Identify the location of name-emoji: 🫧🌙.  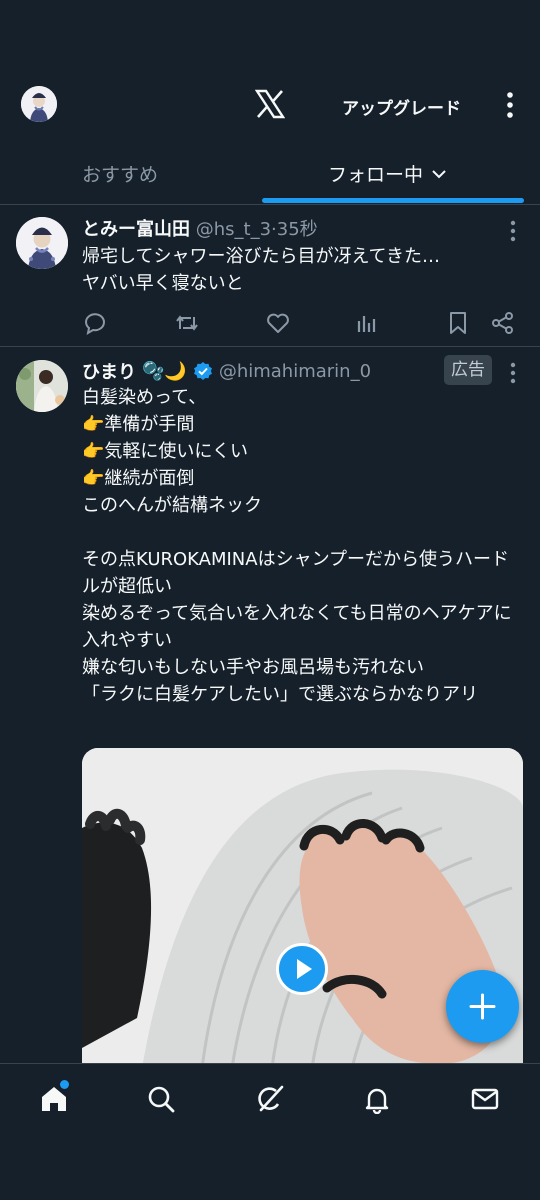
(164, 371).